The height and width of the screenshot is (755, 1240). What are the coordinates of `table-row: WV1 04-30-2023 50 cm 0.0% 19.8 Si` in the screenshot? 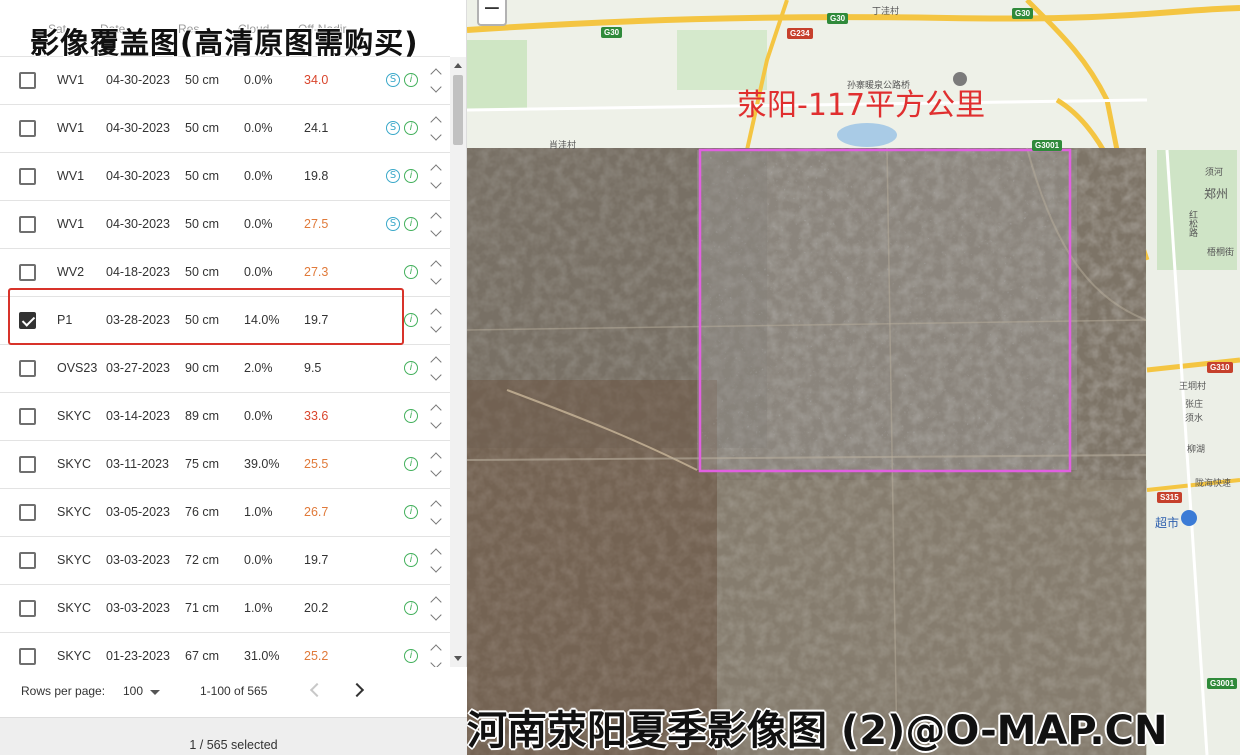 It's located at (225, 177).